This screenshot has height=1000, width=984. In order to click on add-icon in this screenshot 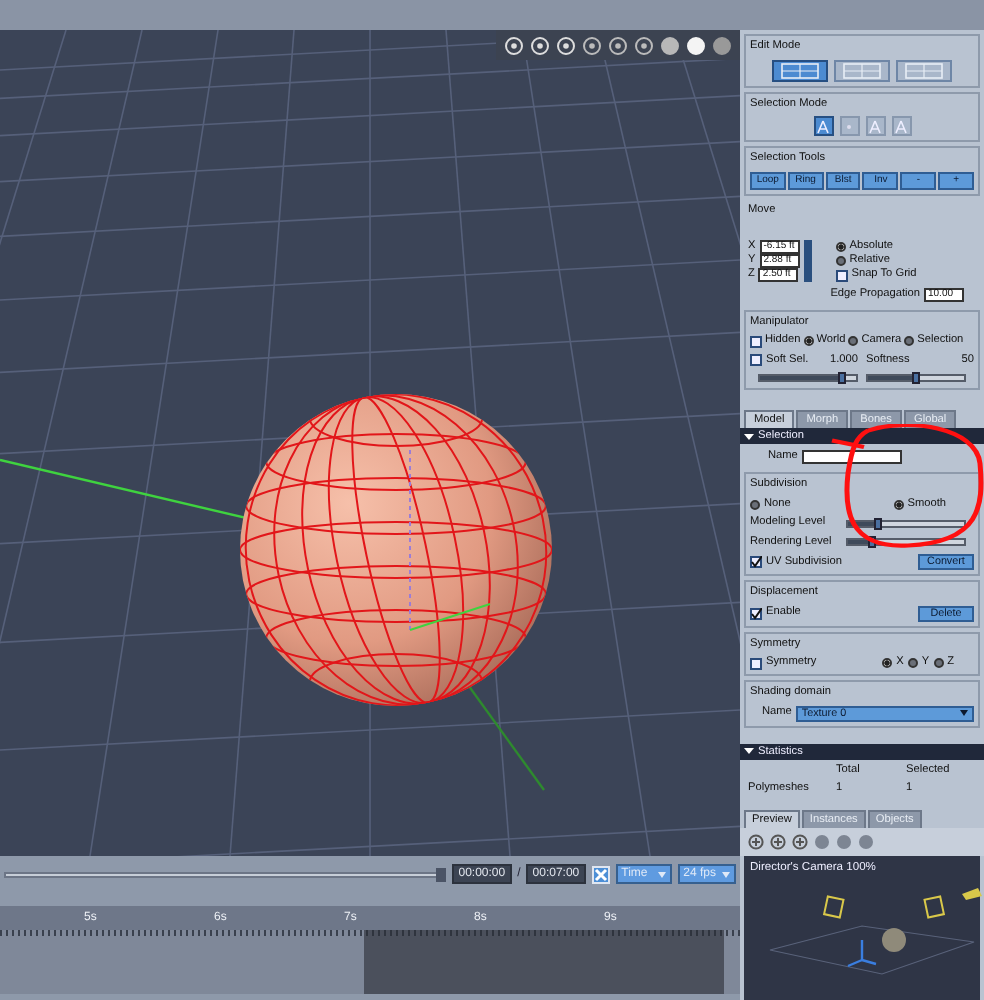, I will do `click(756, 842)`.